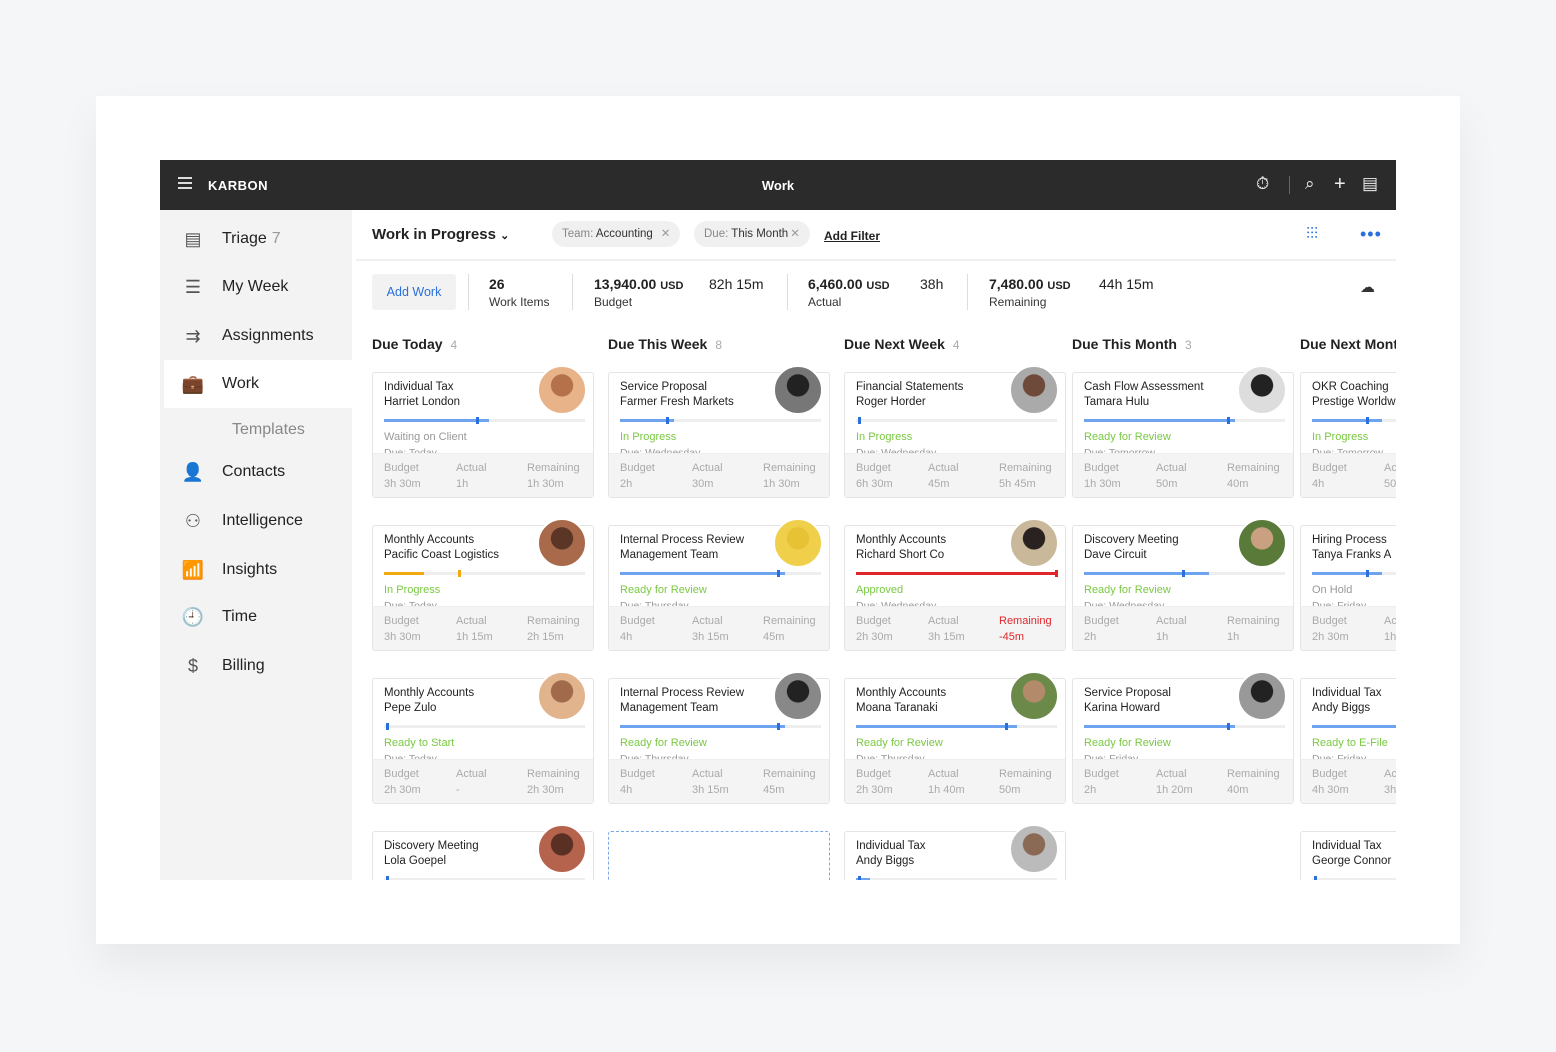  I want to click on column-header: Due This Week 8, so click(665, 344).